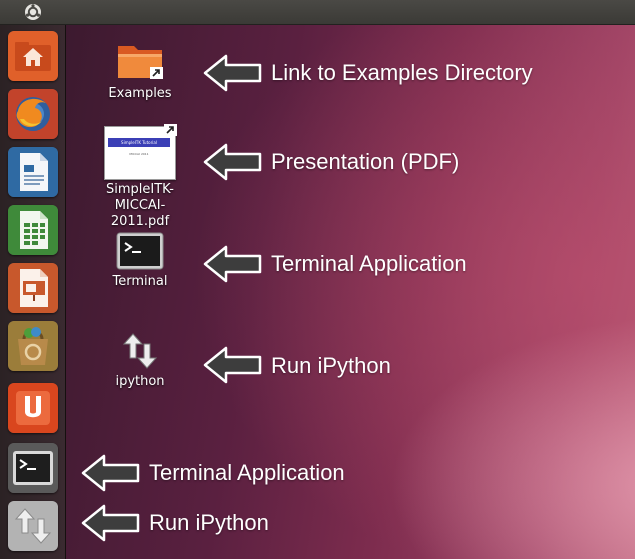 This screenshot has height=559, width=635. I want to click on software-center-icon, so click(33, 346).